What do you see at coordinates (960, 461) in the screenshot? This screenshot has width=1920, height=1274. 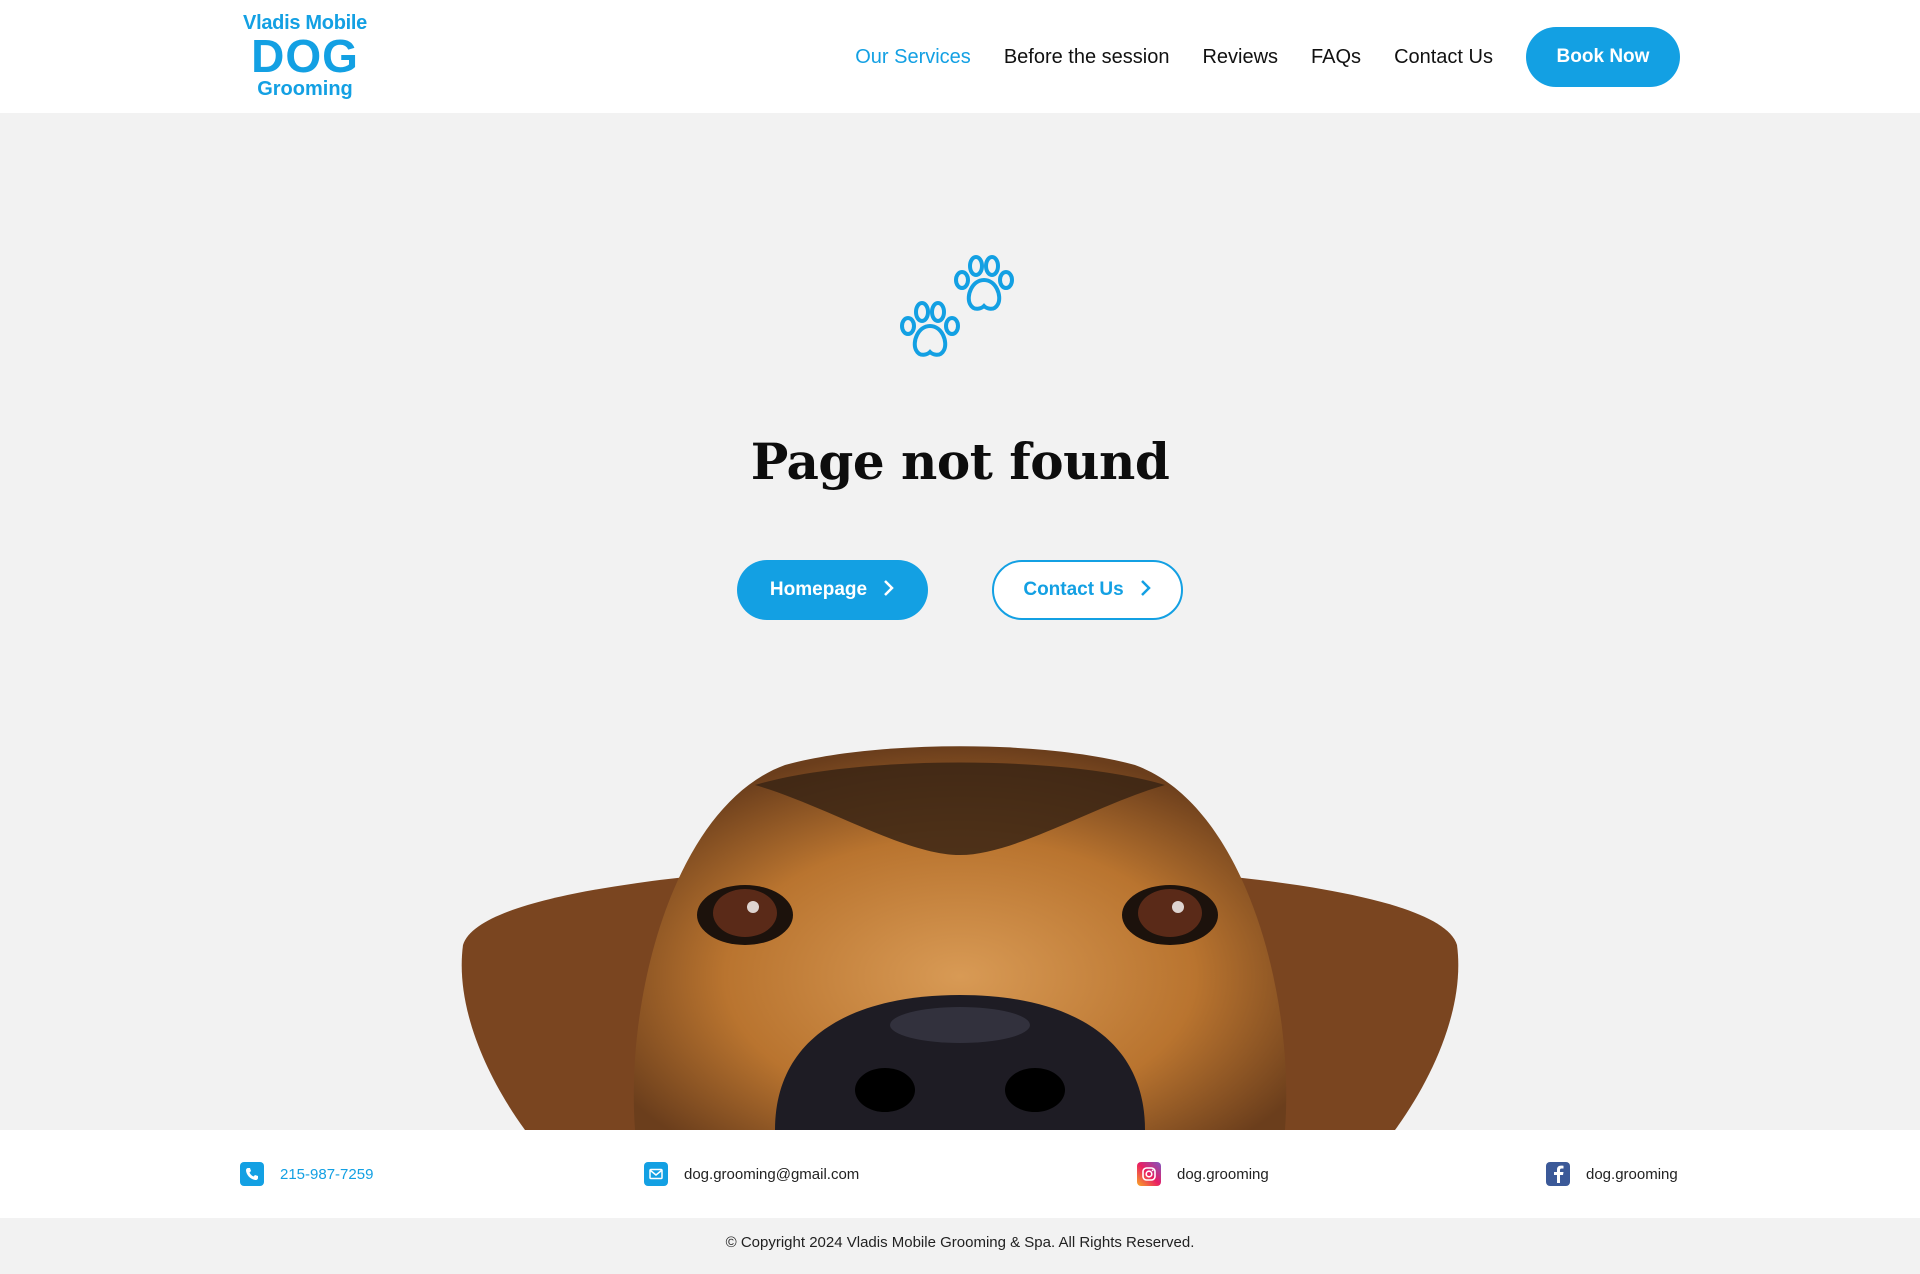 I see `page-title: Page not found` at bounding box center [960, 461].